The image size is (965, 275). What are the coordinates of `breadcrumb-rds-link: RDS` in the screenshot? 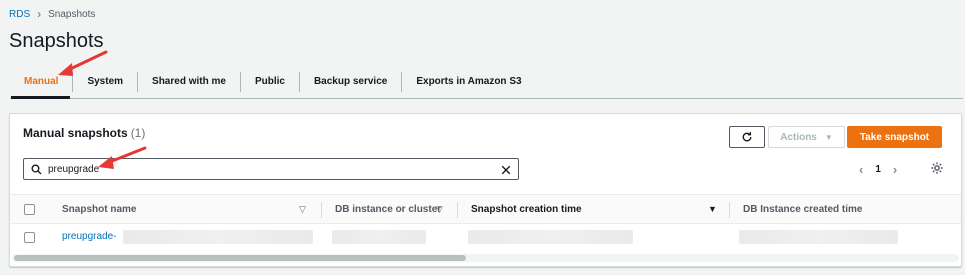 It's located at (19, 14).